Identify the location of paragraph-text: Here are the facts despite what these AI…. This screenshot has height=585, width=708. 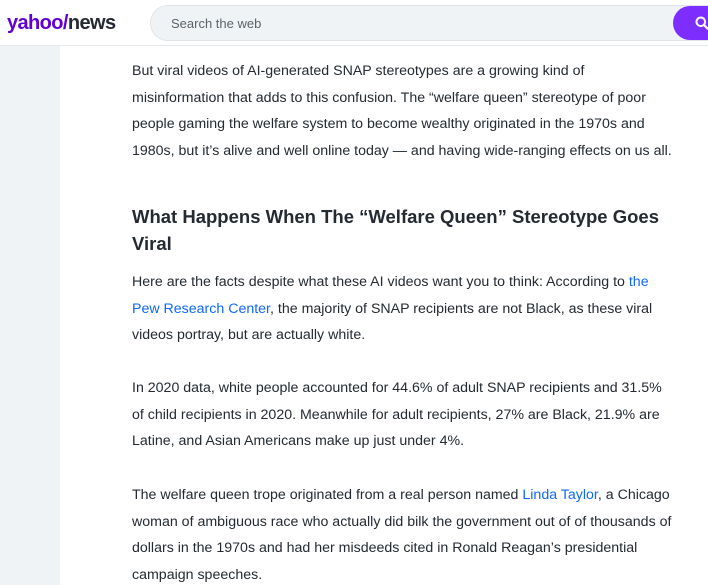
(380, 282).